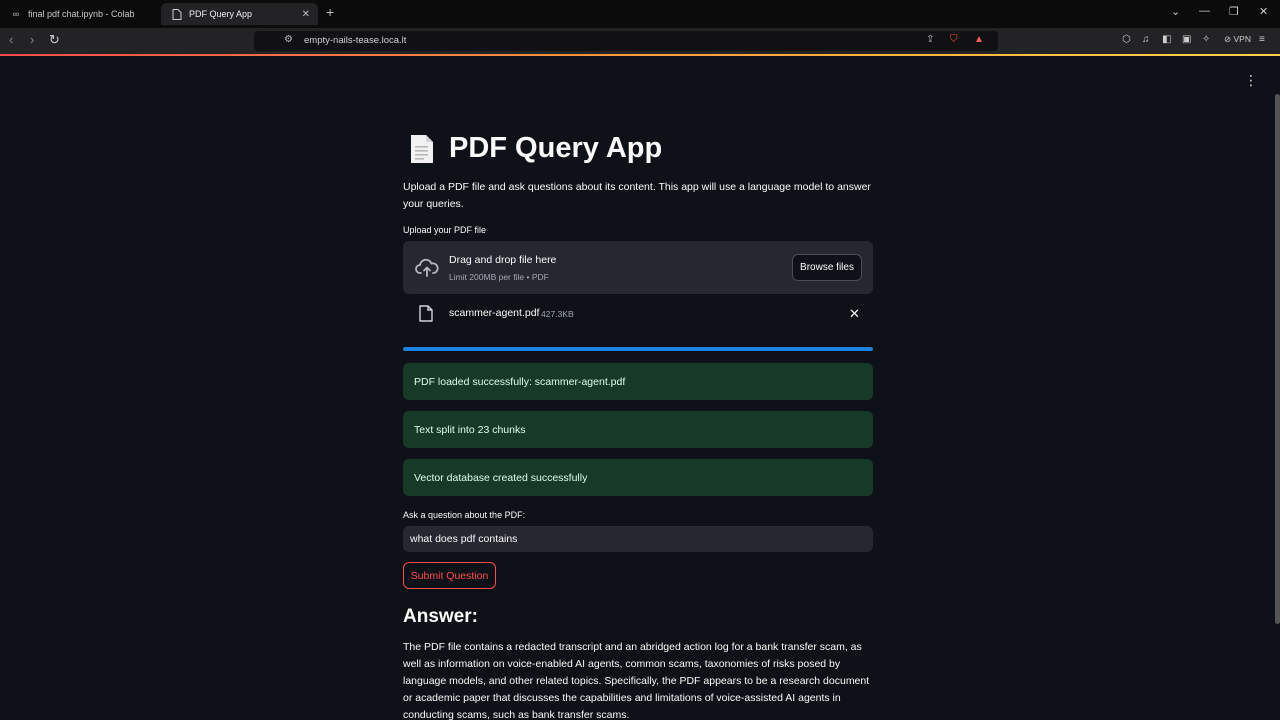  I want to click on sidebar-icon: ◧, so click(1166, 39).